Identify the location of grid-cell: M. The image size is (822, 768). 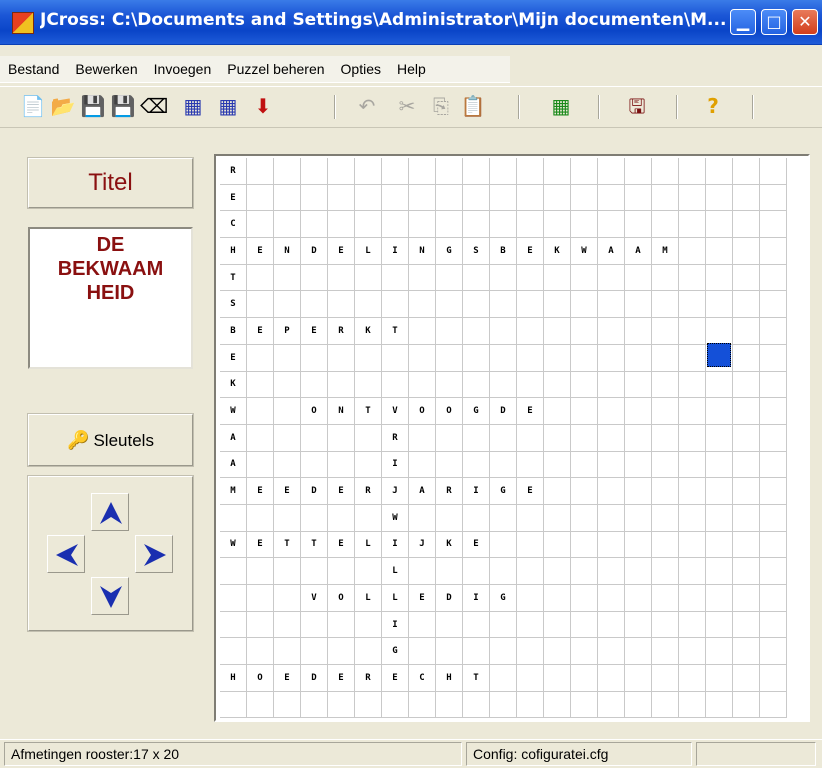
(233, 491).